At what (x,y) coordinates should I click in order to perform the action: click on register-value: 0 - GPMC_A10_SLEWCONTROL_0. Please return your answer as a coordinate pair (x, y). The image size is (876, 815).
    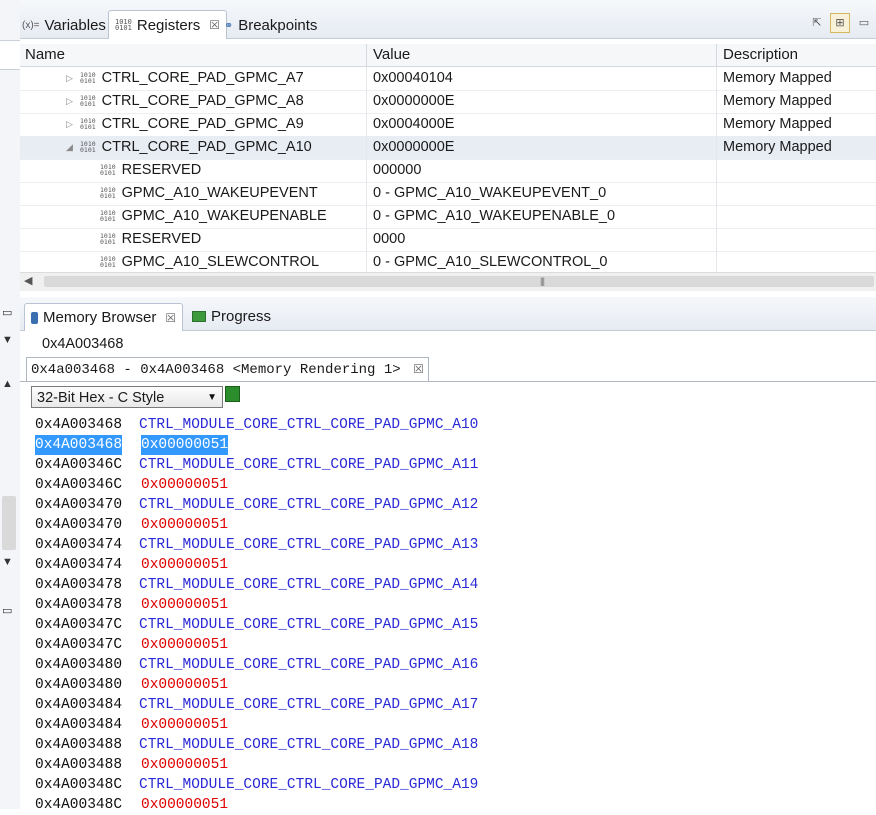
    Looking at the image, I should click on (490, 262).